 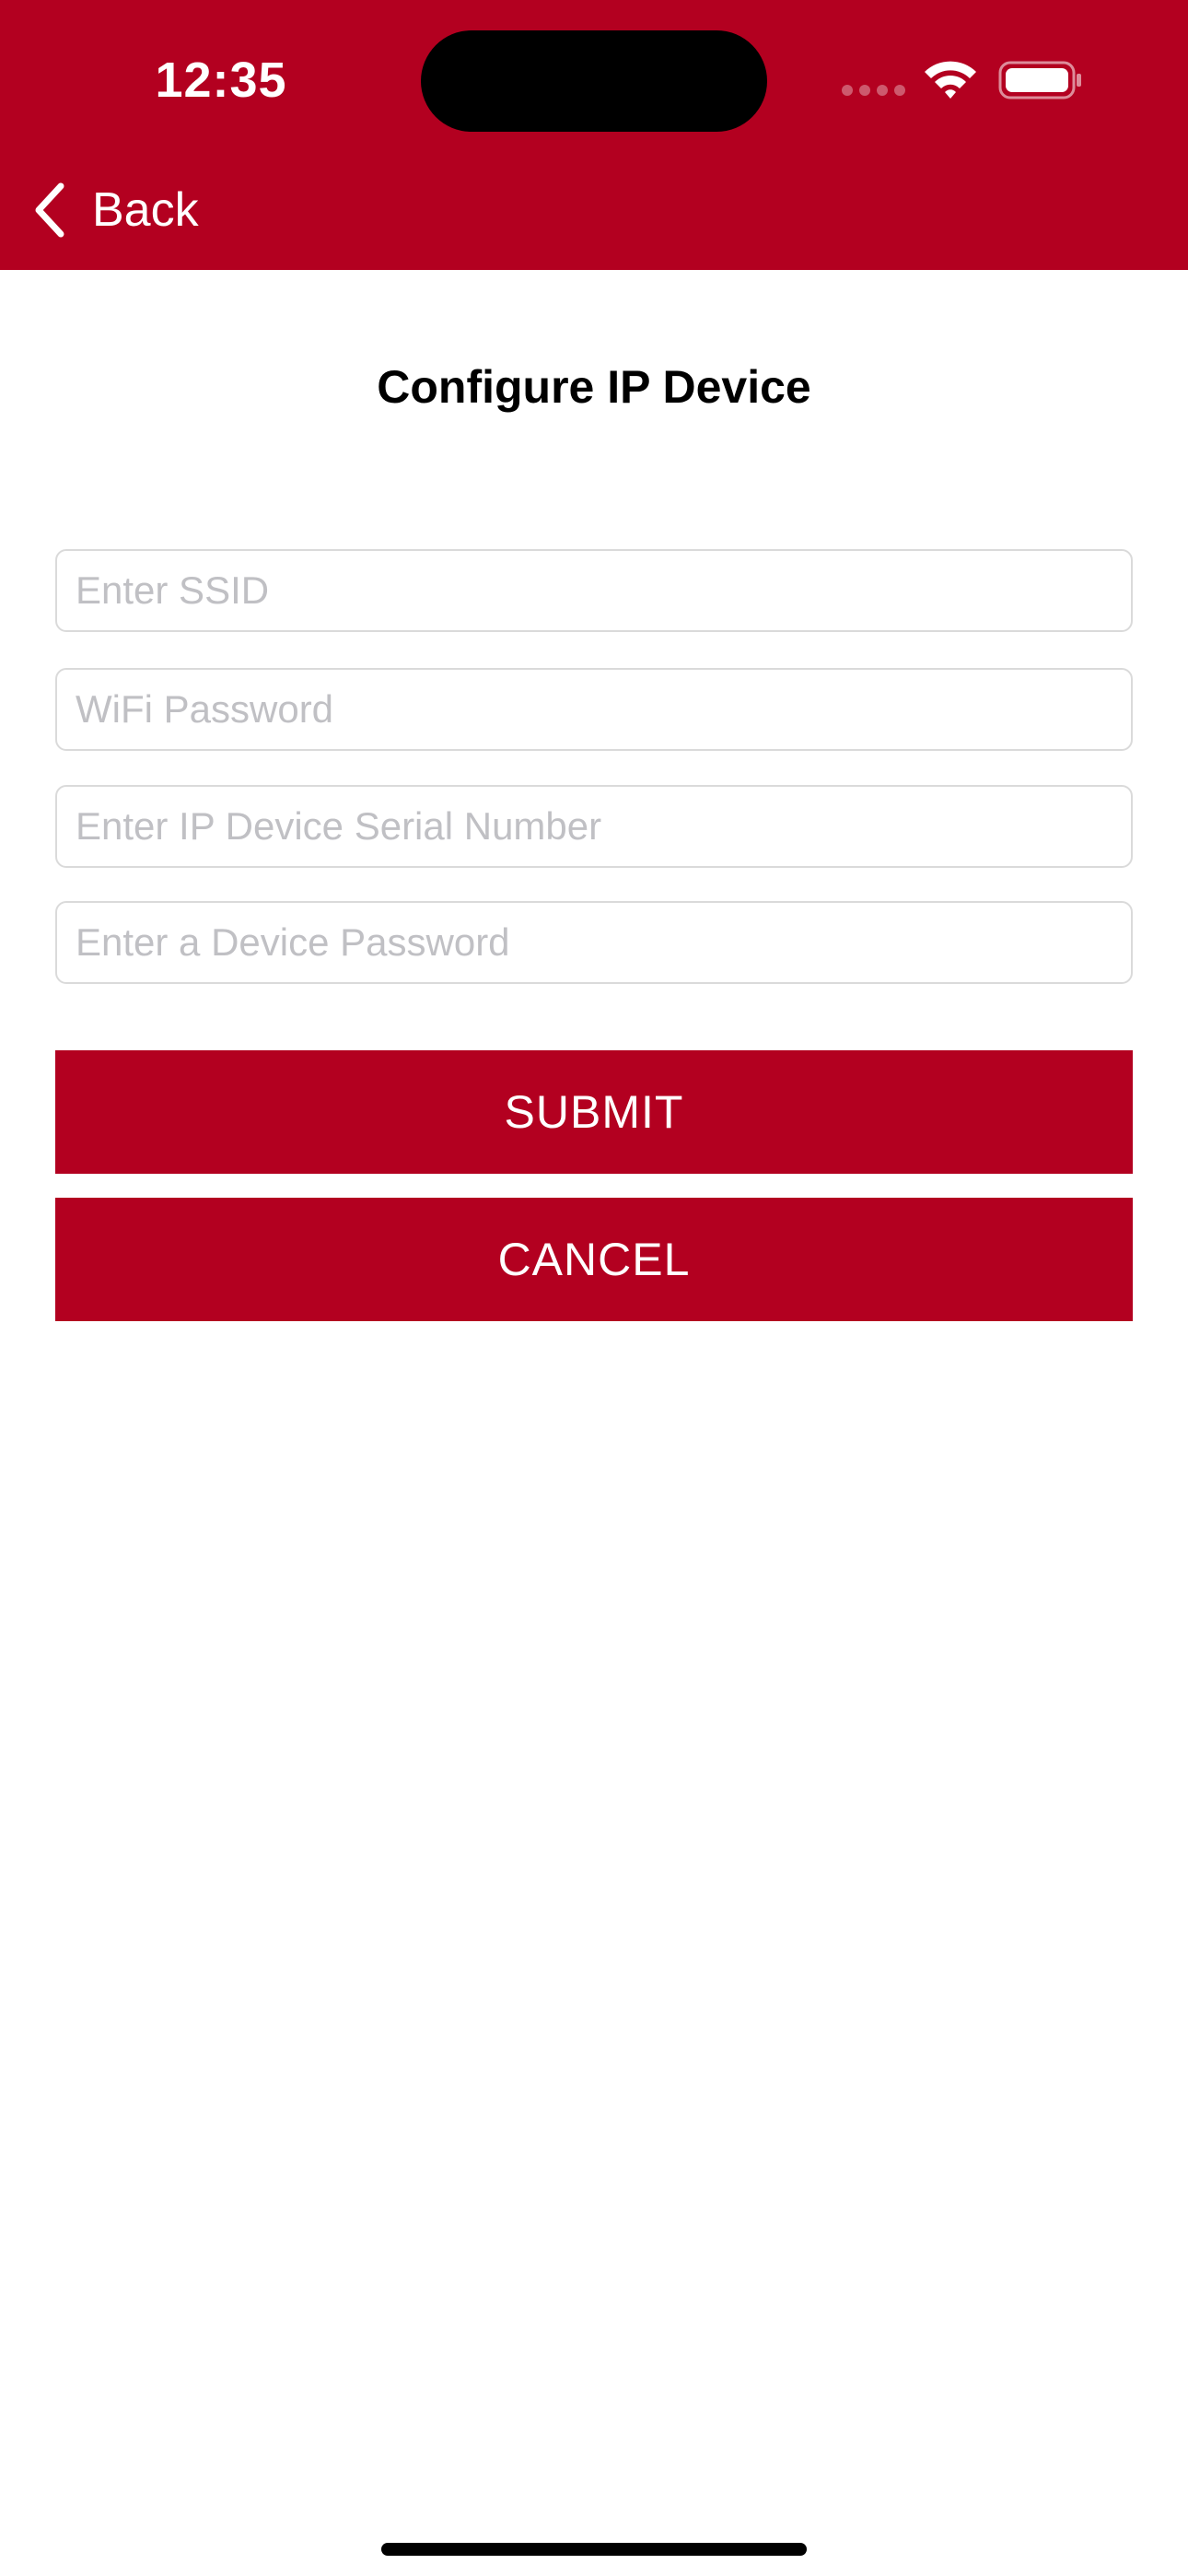 I want to click on submit-button: SUBMIT, so click(x=594, y=1112).